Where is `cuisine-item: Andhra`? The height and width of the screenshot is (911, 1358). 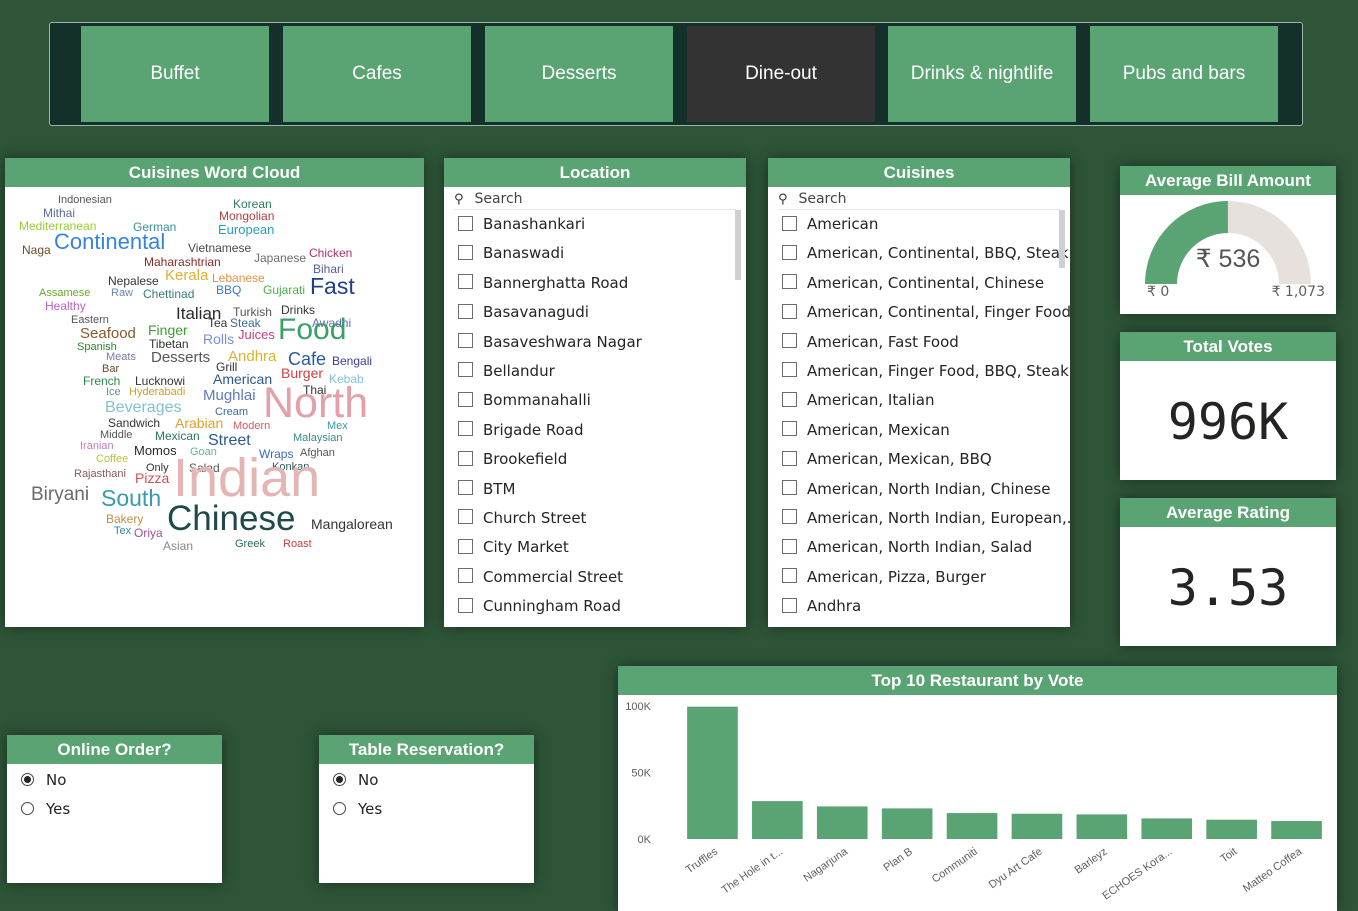
cuisine-item: Andhra is located at coordinates (919, 606).